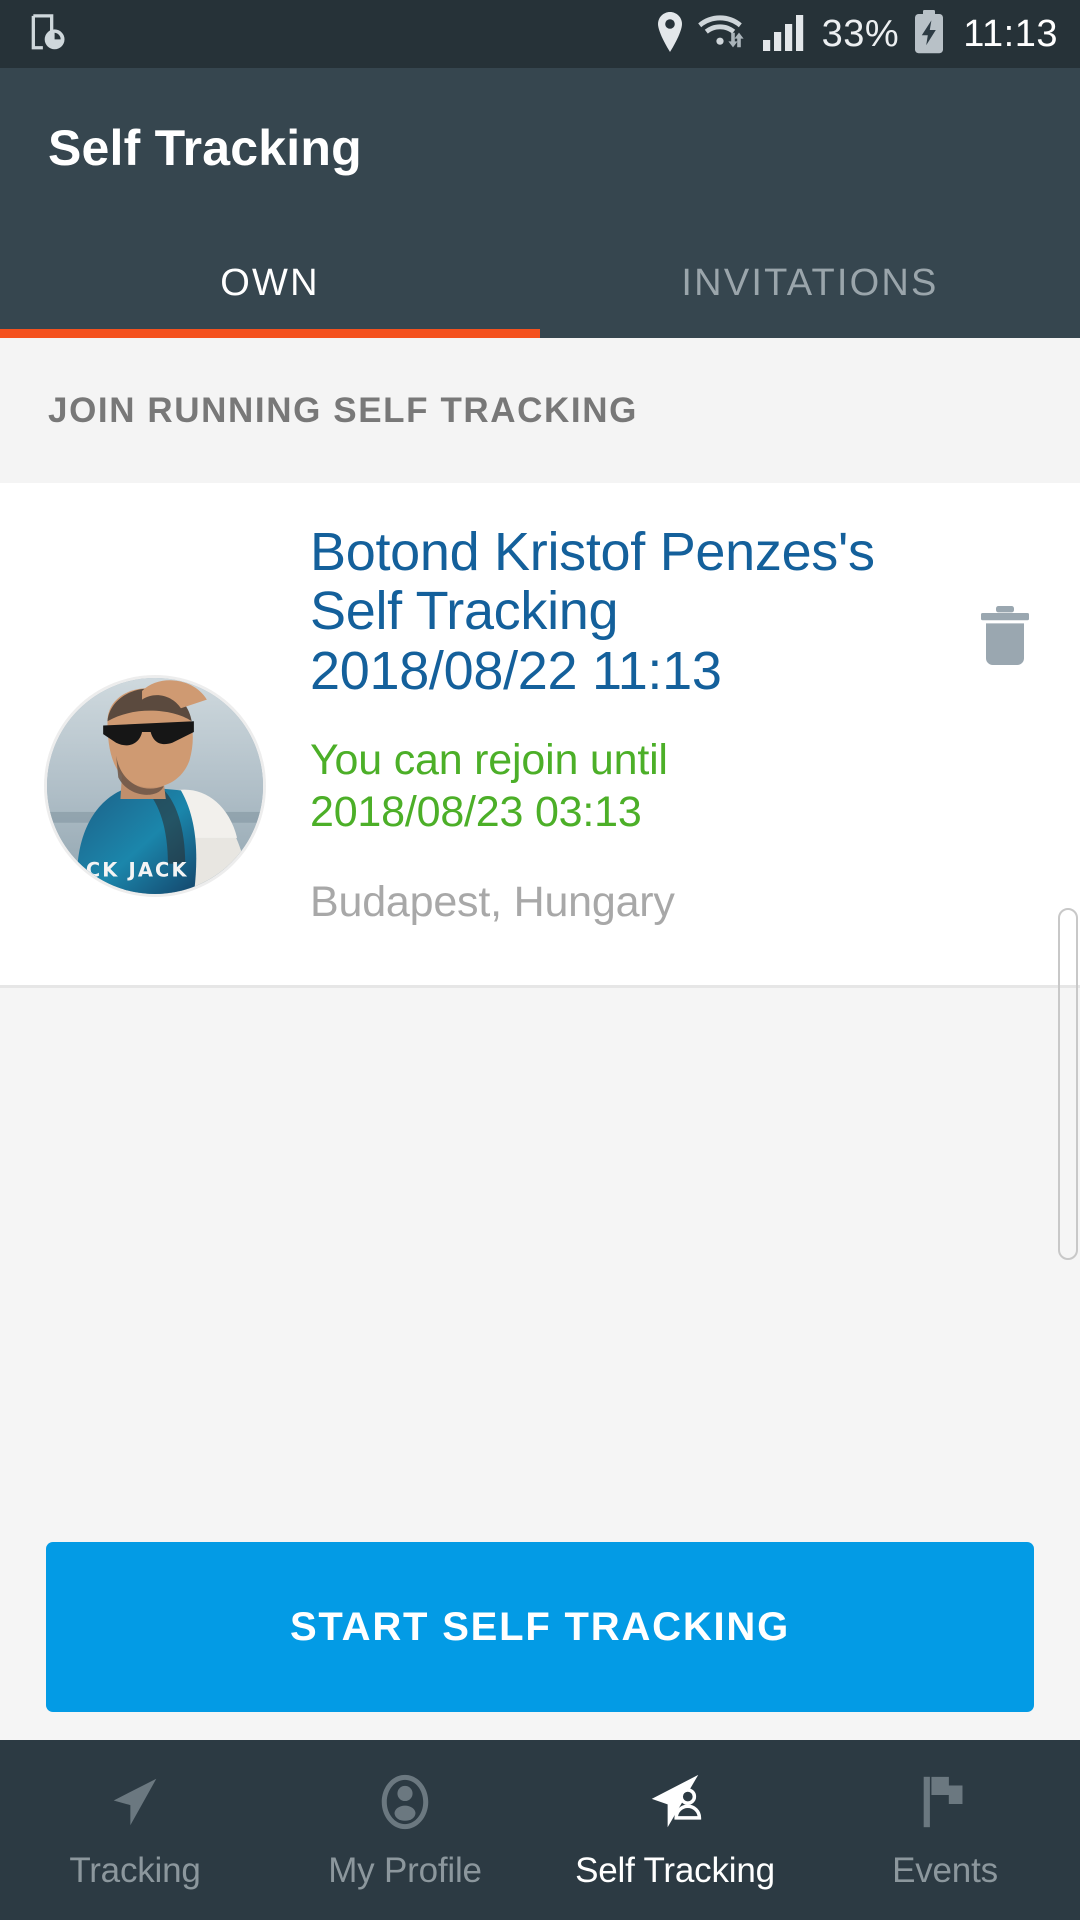 This screenshot has width=1080, height=1920. Describe the element at coordinates (675, 1870) in the screenshot. I see `nav-label-self-tracking: Self Tracking` at that location.